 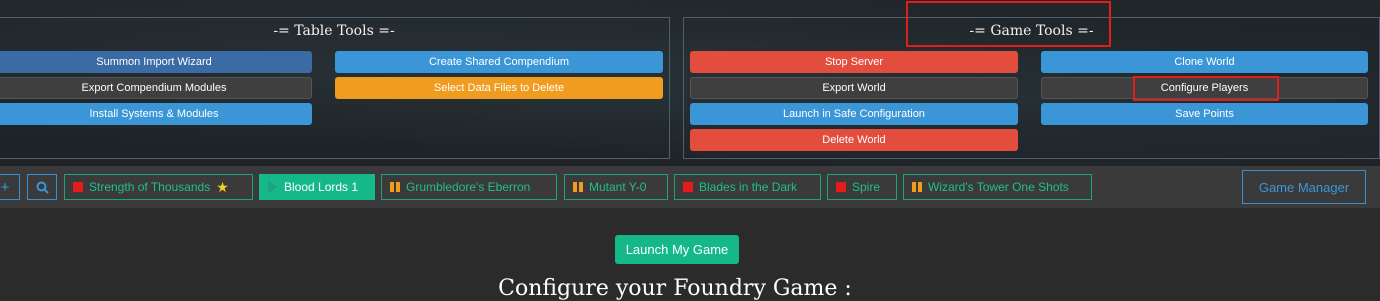 I want to click on game-tools-title-highlight, so click(x=1008, y=24).